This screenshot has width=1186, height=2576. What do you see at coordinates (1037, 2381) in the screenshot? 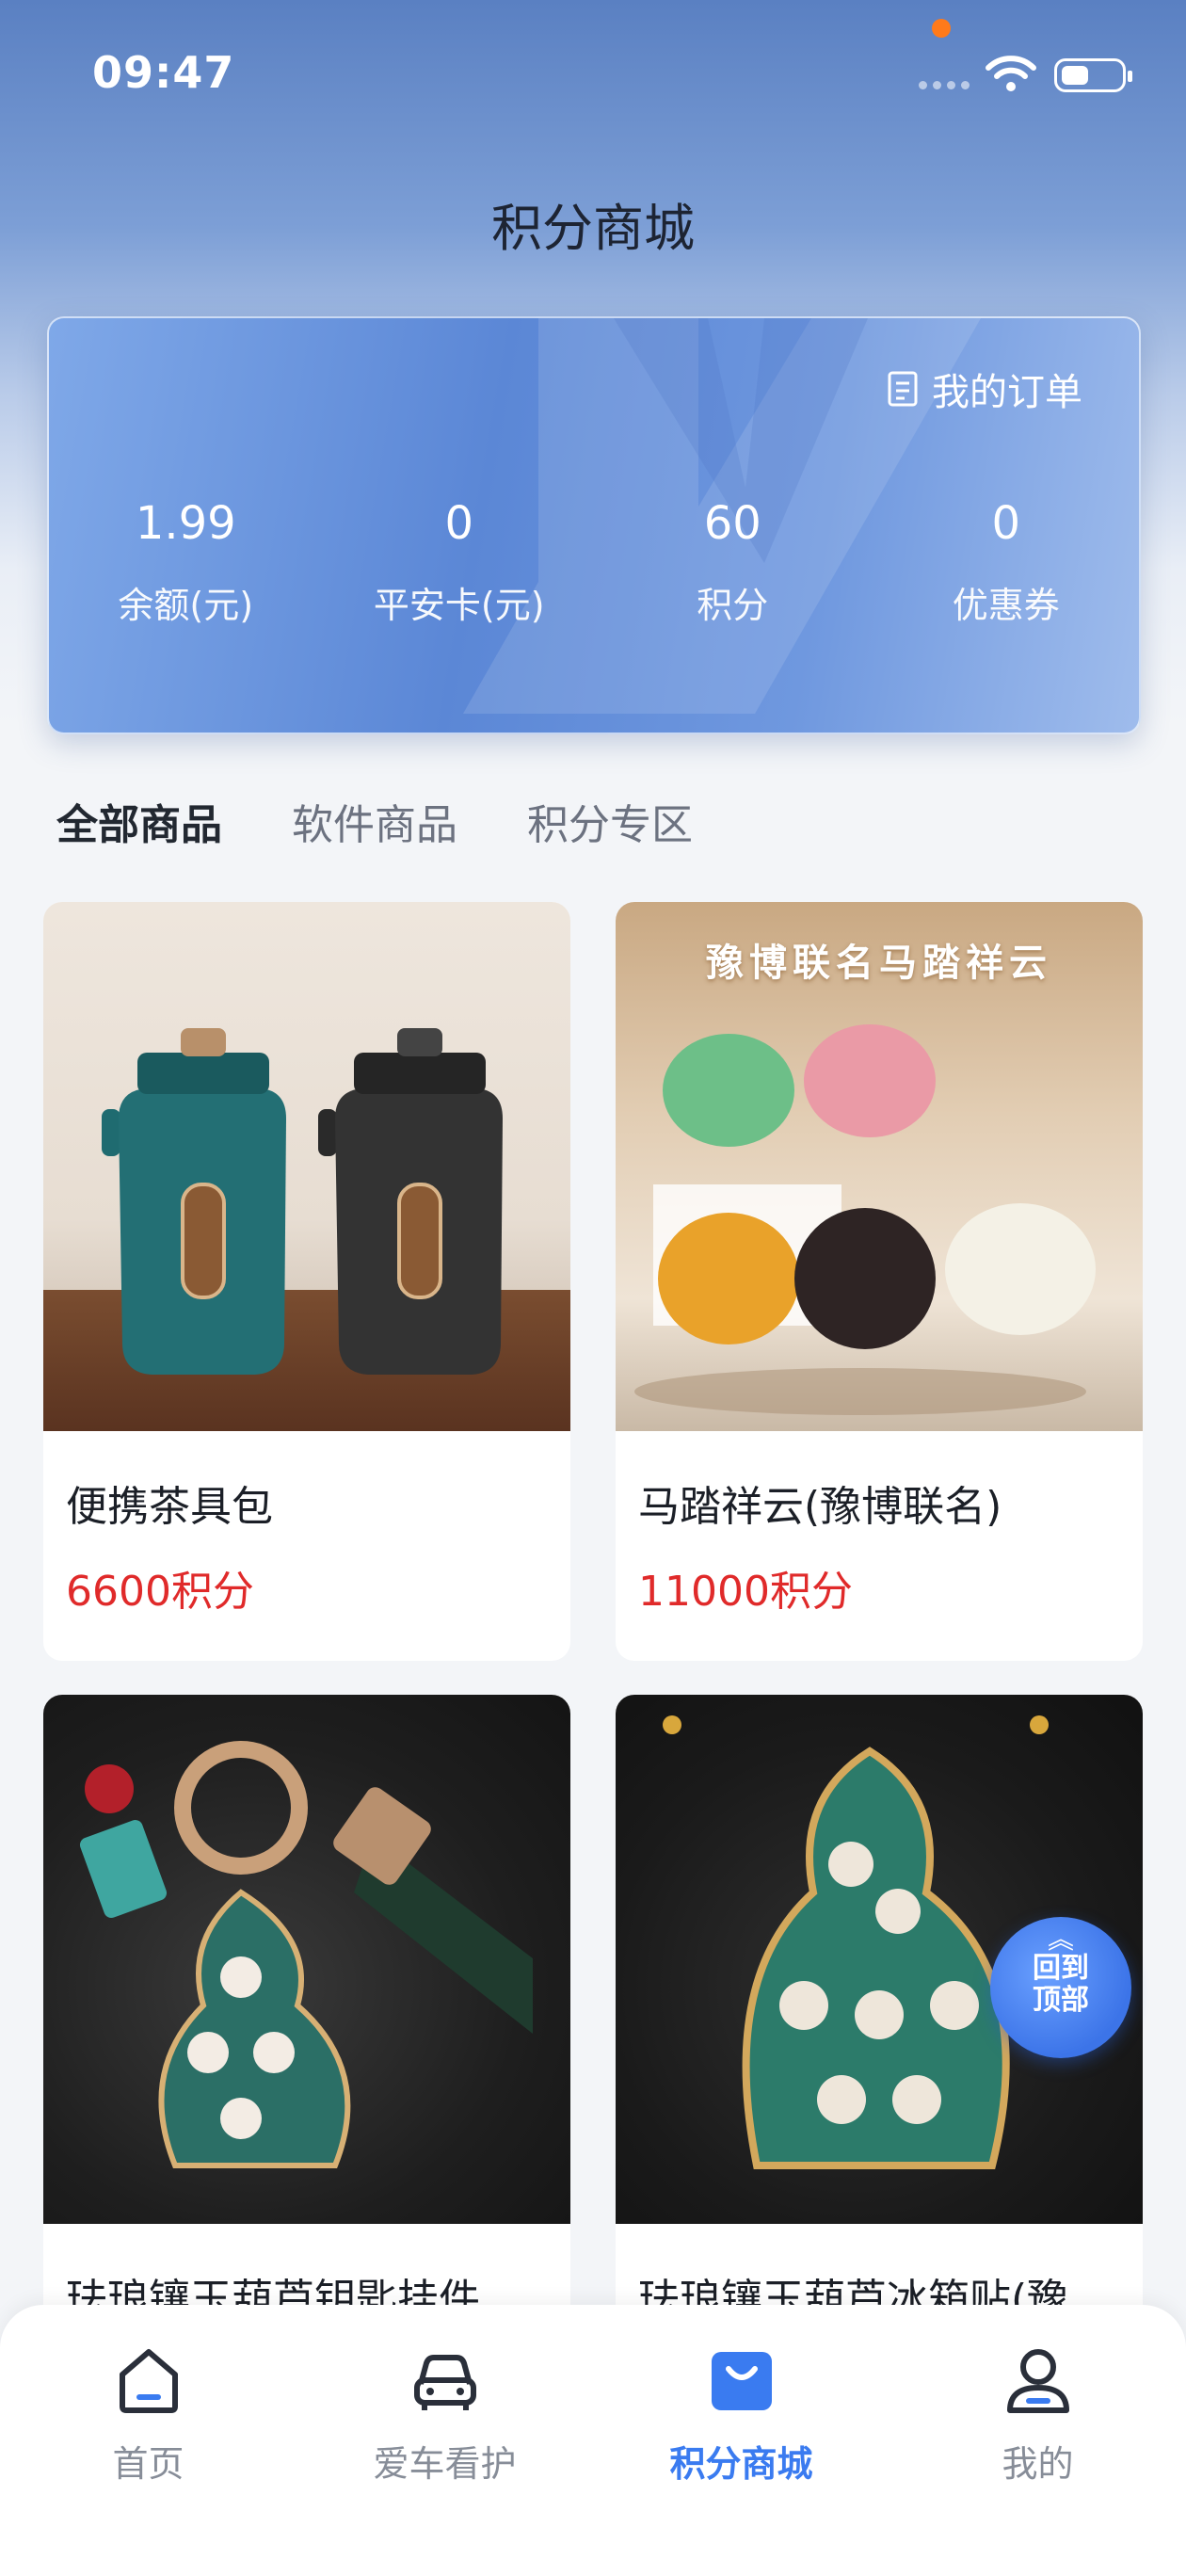
I see `user-icon` at bounding box center [1037, 2381].